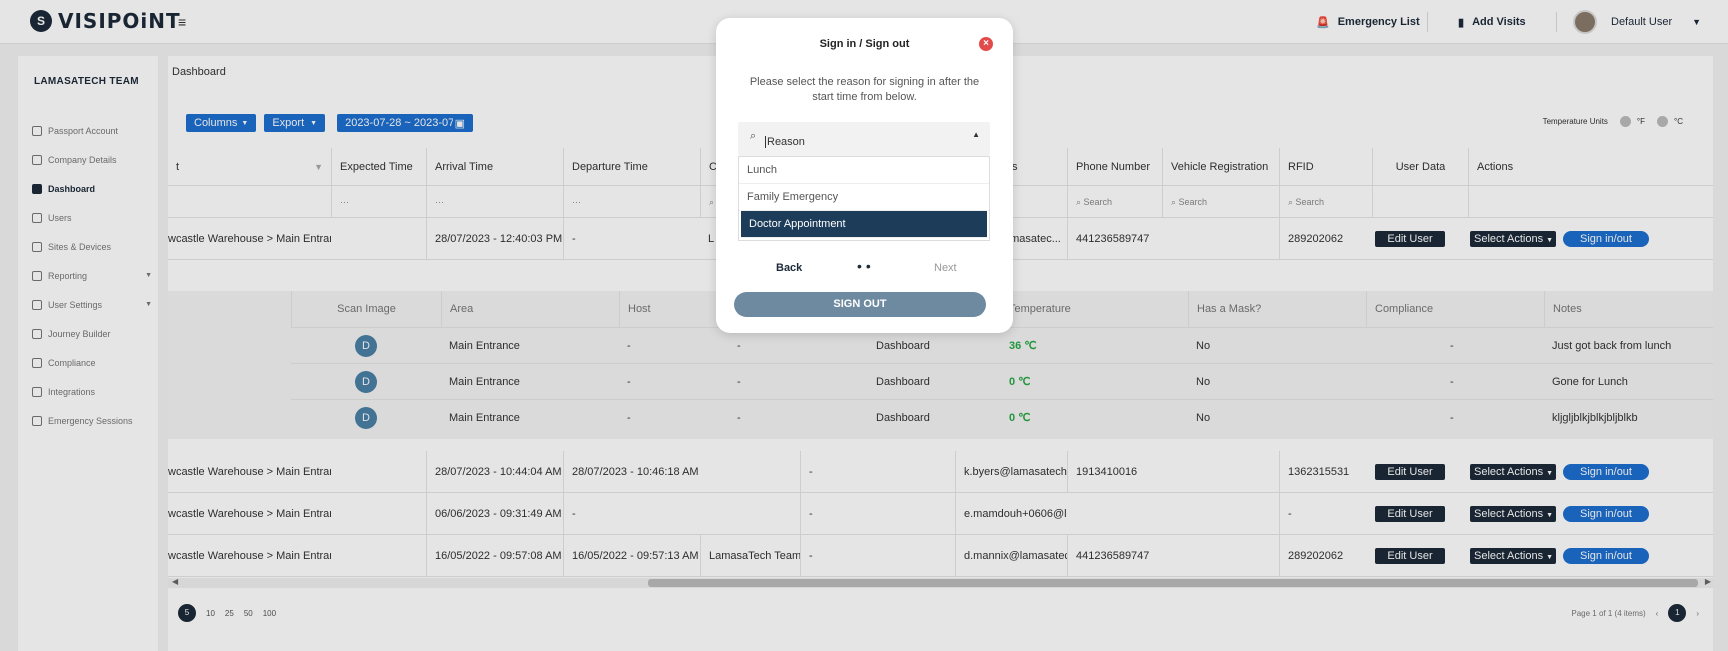 The height and width of the screenshot is (651, 1728). What do you see at coordinates (785, 142) in the screenshot?
I see `reason-select-value: Reason` at bounding box center [785, 142].